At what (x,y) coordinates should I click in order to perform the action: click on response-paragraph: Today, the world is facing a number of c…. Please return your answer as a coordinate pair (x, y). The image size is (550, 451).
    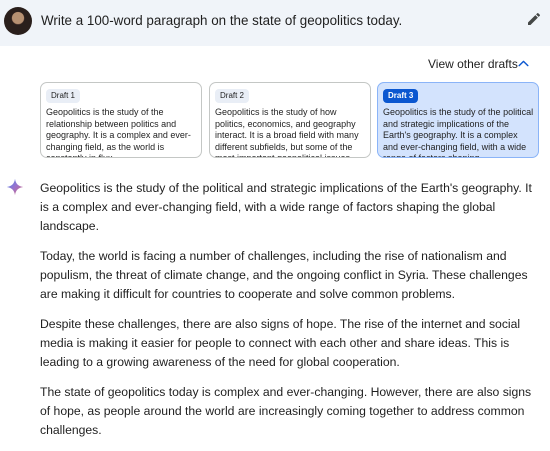
    Looking at the image, I should click on (284, 275).